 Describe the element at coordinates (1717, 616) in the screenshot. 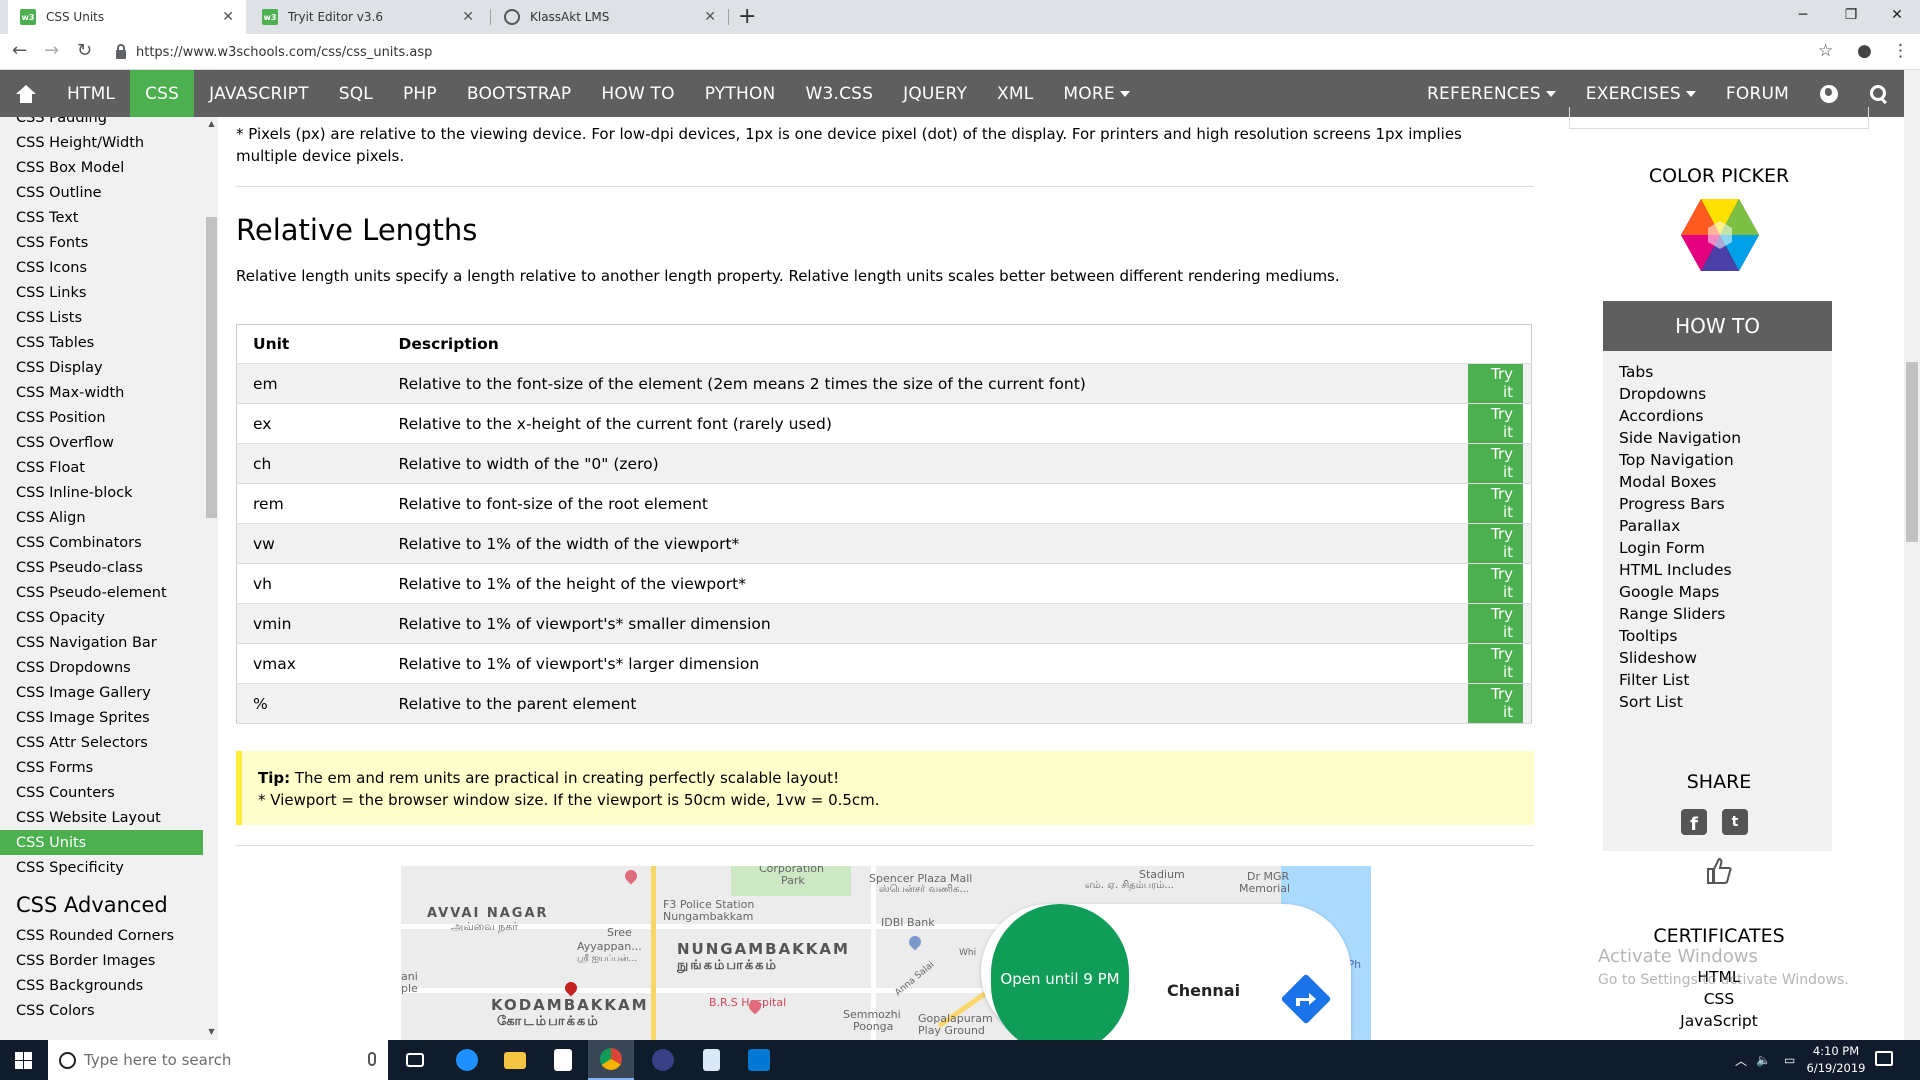

I see `howto-link-range-sliders: Range Sliders` at that location.